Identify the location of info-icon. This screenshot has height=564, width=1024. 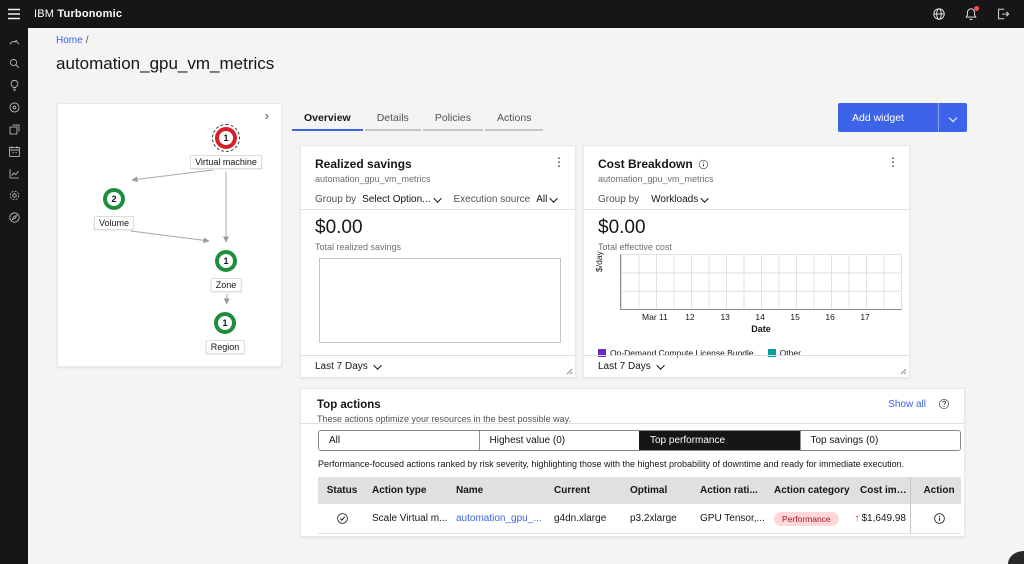
(703, 164).